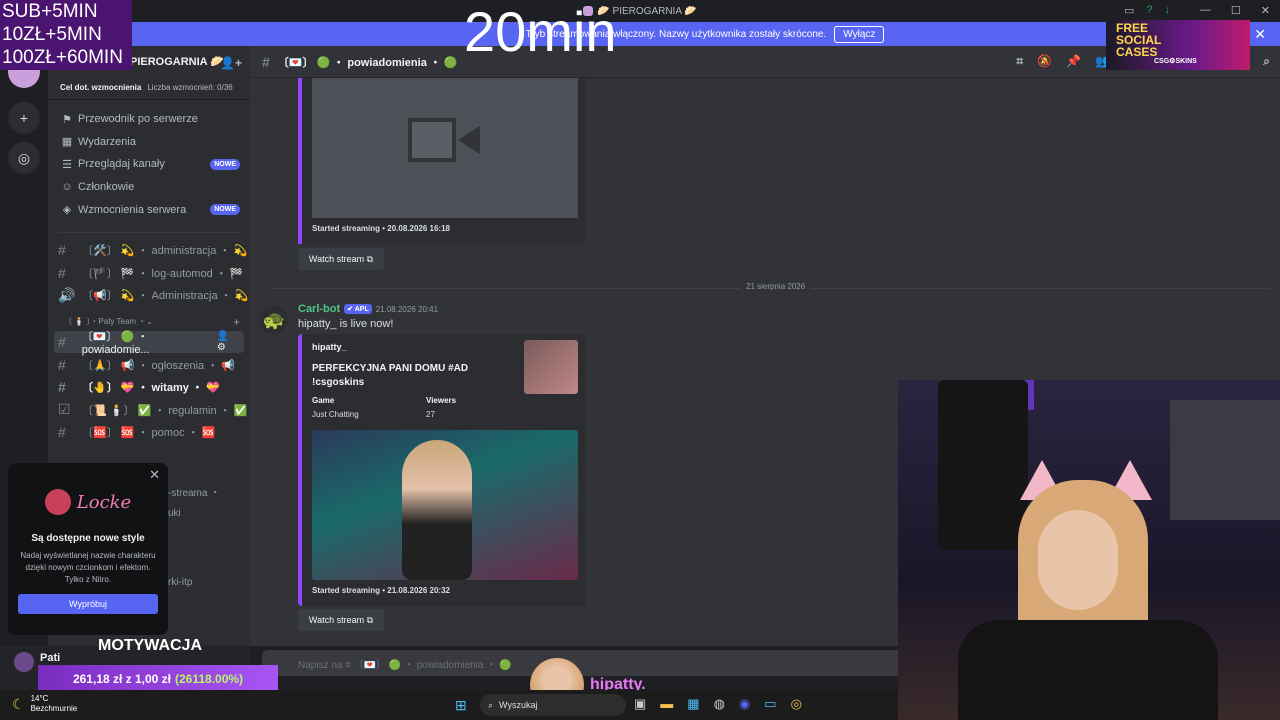 The image size is (1280, 720). What do you see at coordinates (64, 409) in the screenshot?
I see `rules-icon: ☑` at bounding box center [64, 409].